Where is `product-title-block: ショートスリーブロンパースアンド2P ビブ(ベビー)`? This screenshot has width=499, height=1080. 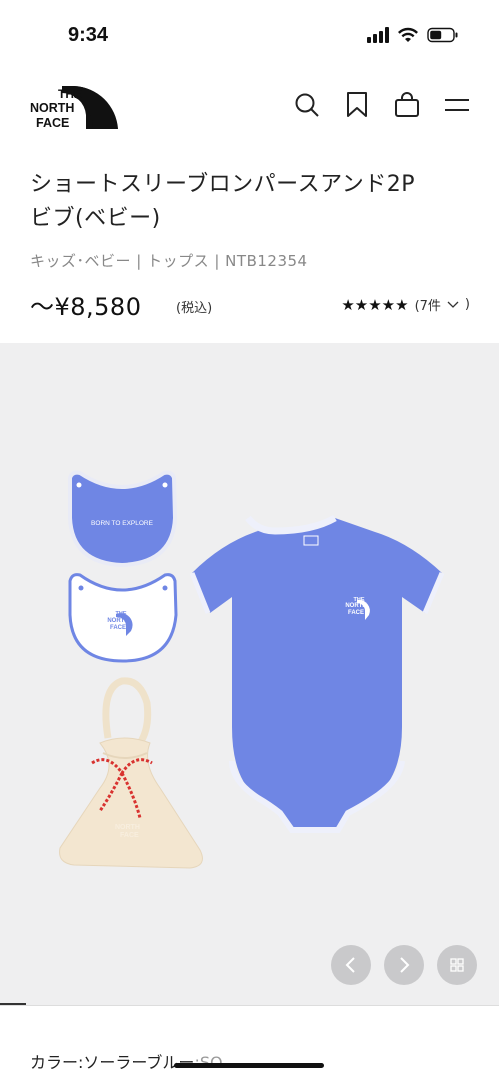
product-title-block: ショートスリーブロンパースアンド2P ビブ(ベビー) is located at coordinates (250, 202).